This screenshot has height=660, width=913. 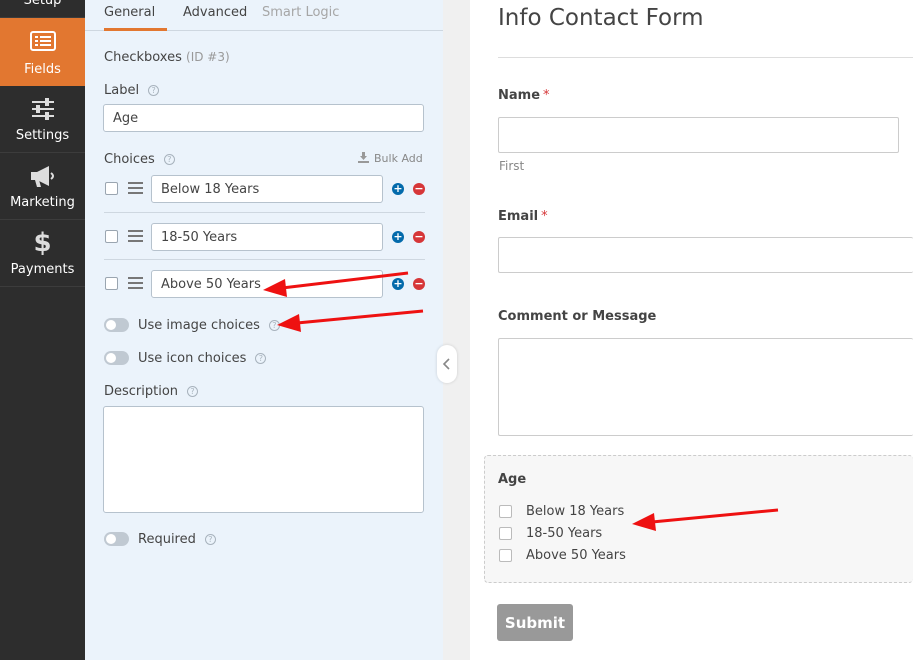 I want to click on nav-setup: Setup, so click(x=42, y=9).